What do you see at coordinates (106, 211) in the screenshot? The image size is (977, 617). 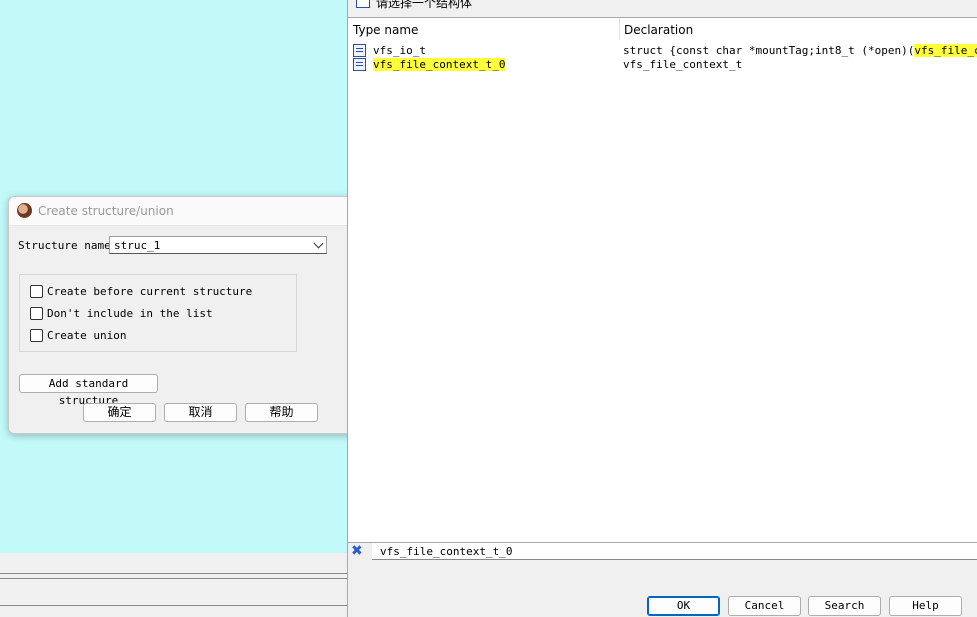 I see `dialog-title: Create structure/union` at bounding box center [106, 211].